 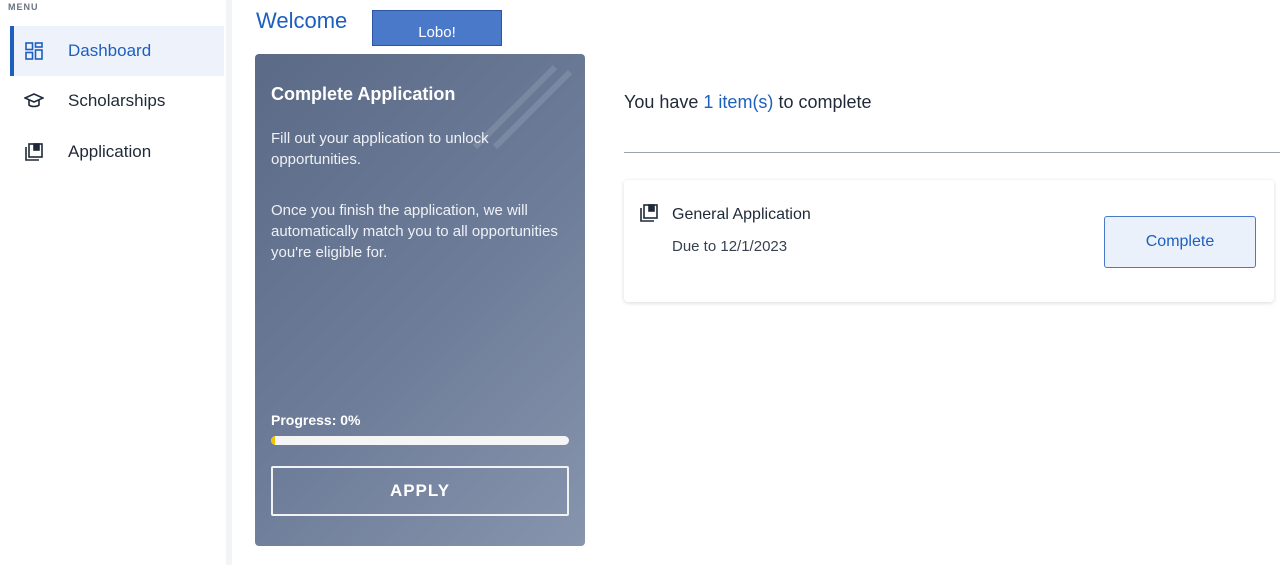 What do you see at coordinates (664, 102) in the screenshot?
I see `todo-prefix: You have` at bounding box center [664, 102].